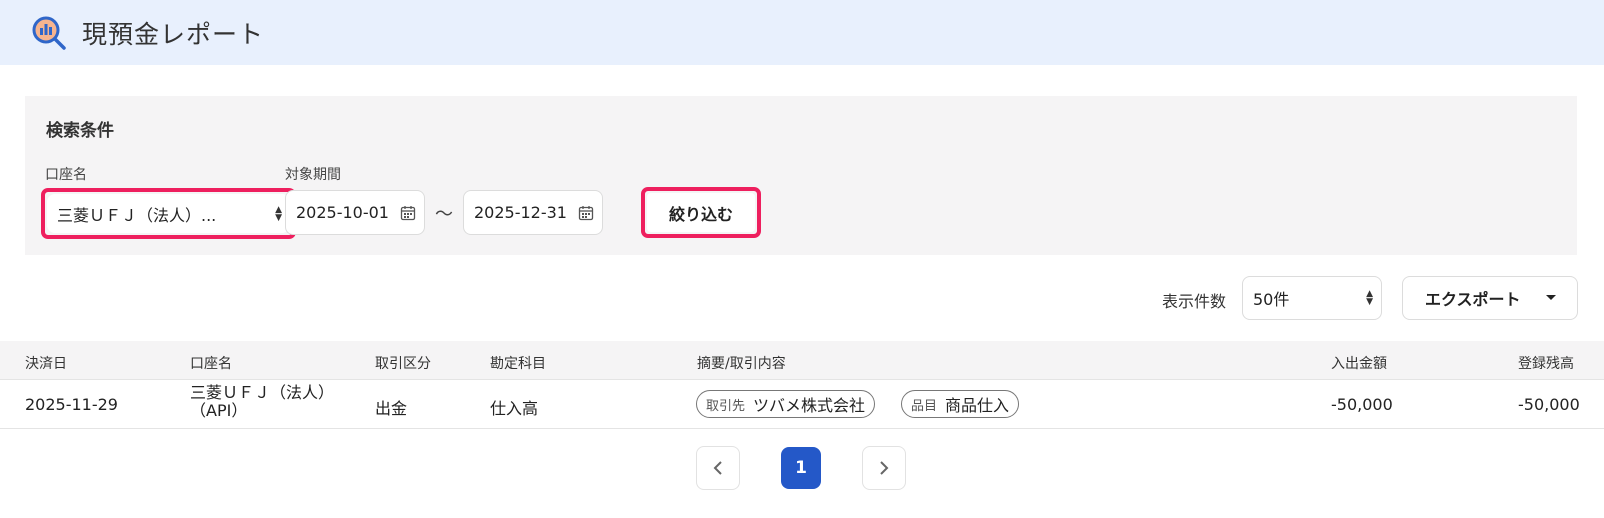 The width and height of the screenshot is (1604, 518). What do you see at coordinates (1549, 404) in the screenshot?
I see `row-balance: -50,000` at bounding box center [1549, 404].